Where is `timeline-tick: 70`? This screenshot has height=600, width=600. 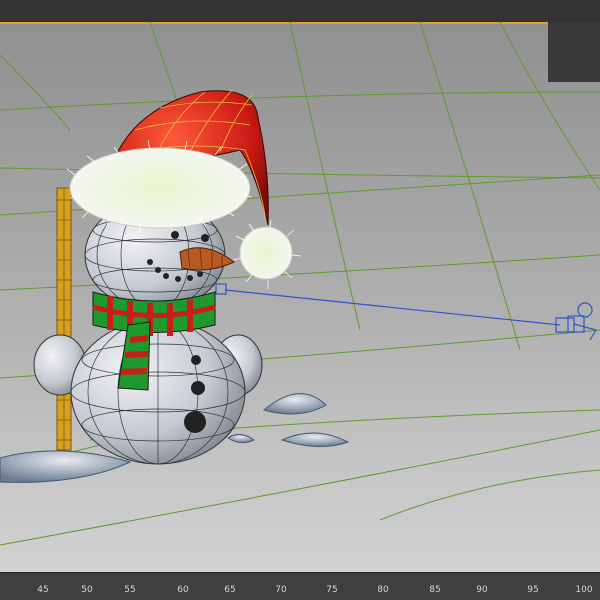
timeline-tick: 70 is located at coordinates (281, 590).